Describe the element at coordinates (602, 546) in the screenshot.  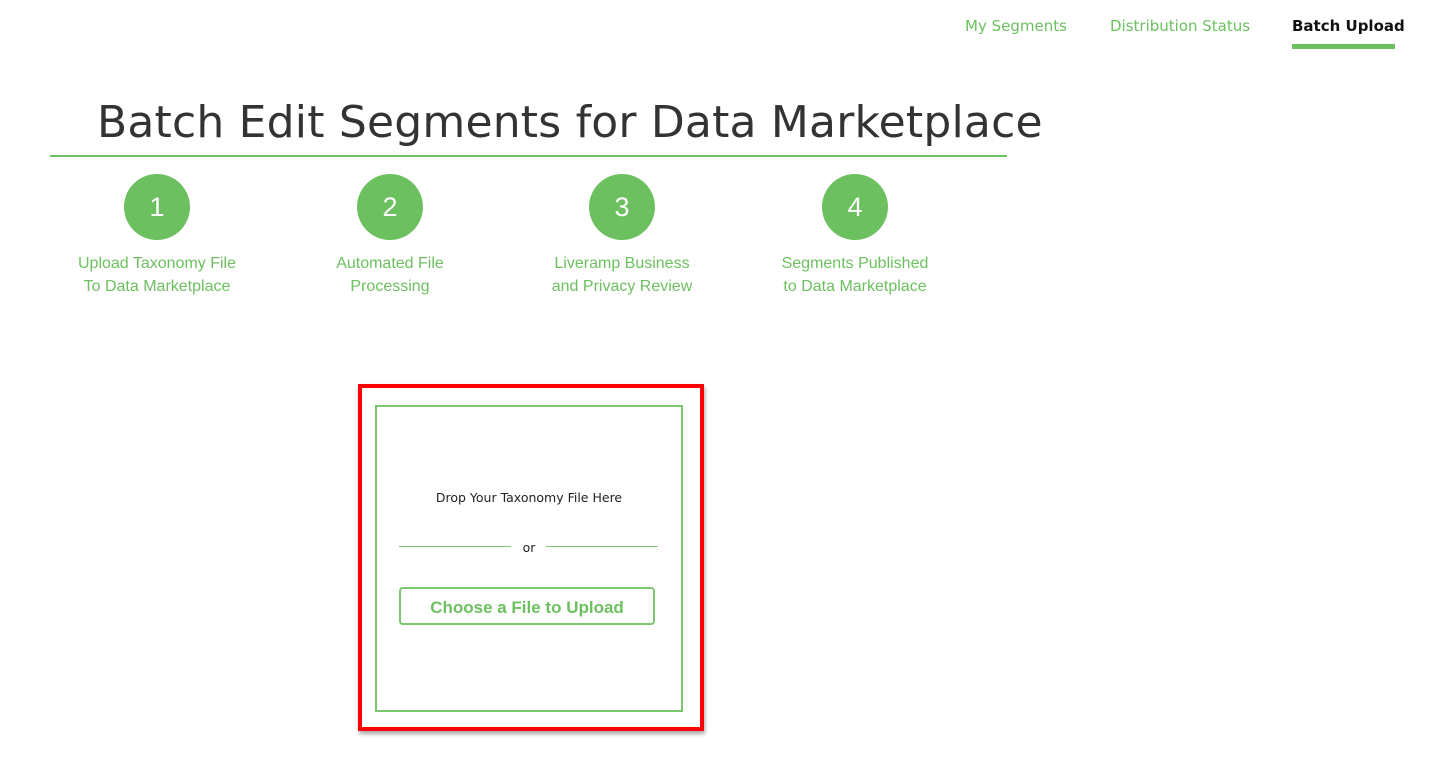
I see `or-divider-right` at that location.